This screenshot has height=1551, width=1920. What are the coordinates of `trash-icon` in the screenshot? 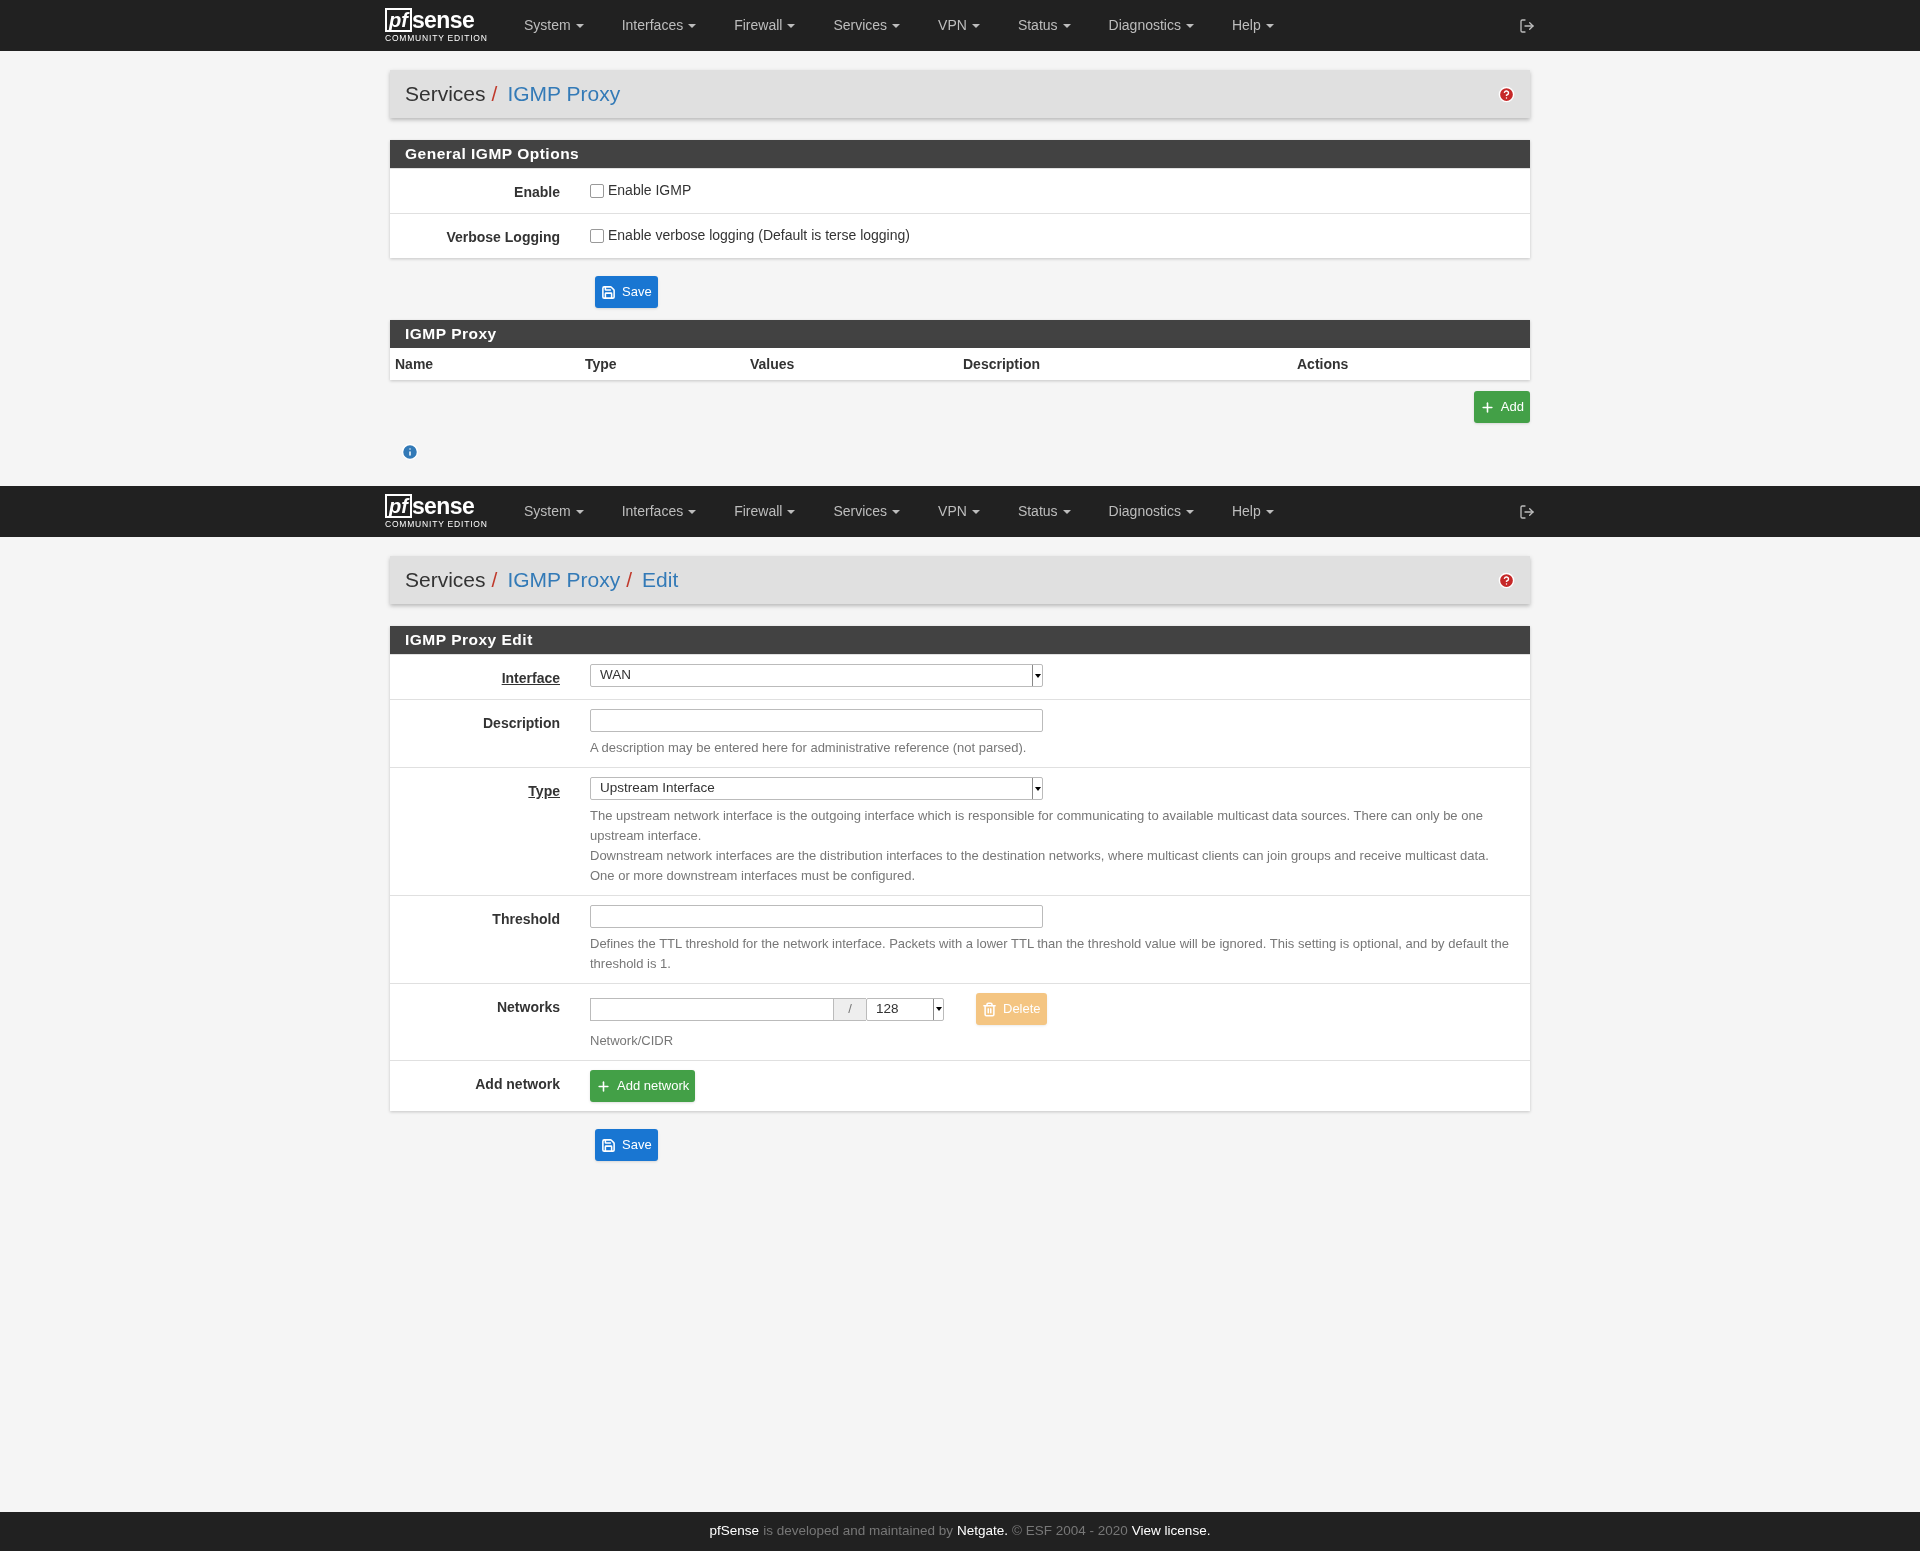 It's located at (989, 1009).